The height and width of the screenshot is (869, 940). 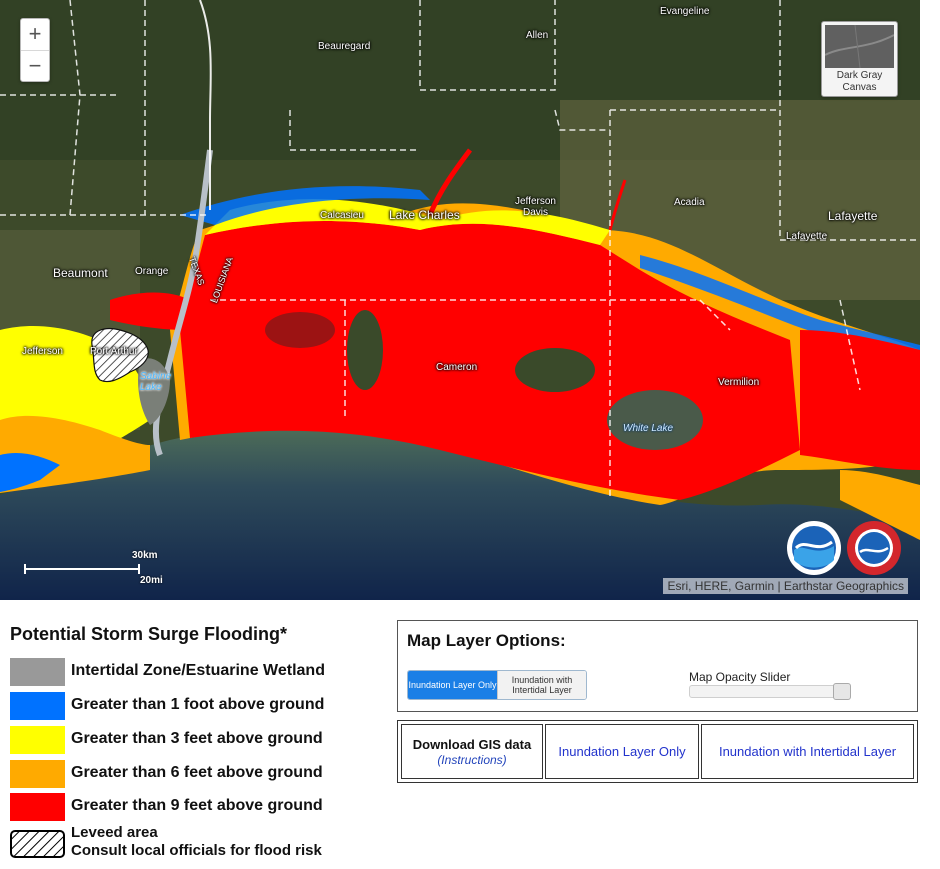 I want to click on legend-label: Greater than 3 feet above ground, so click(x=197, y=738).